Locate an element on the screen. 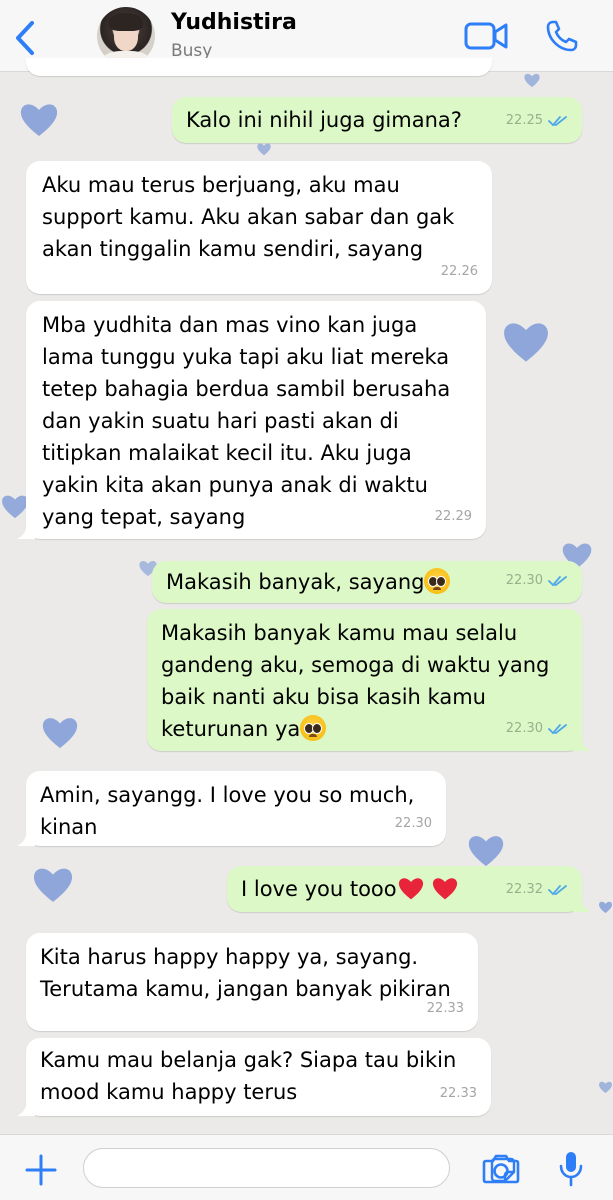  voice-call-button is located at coordinates (562, 36).